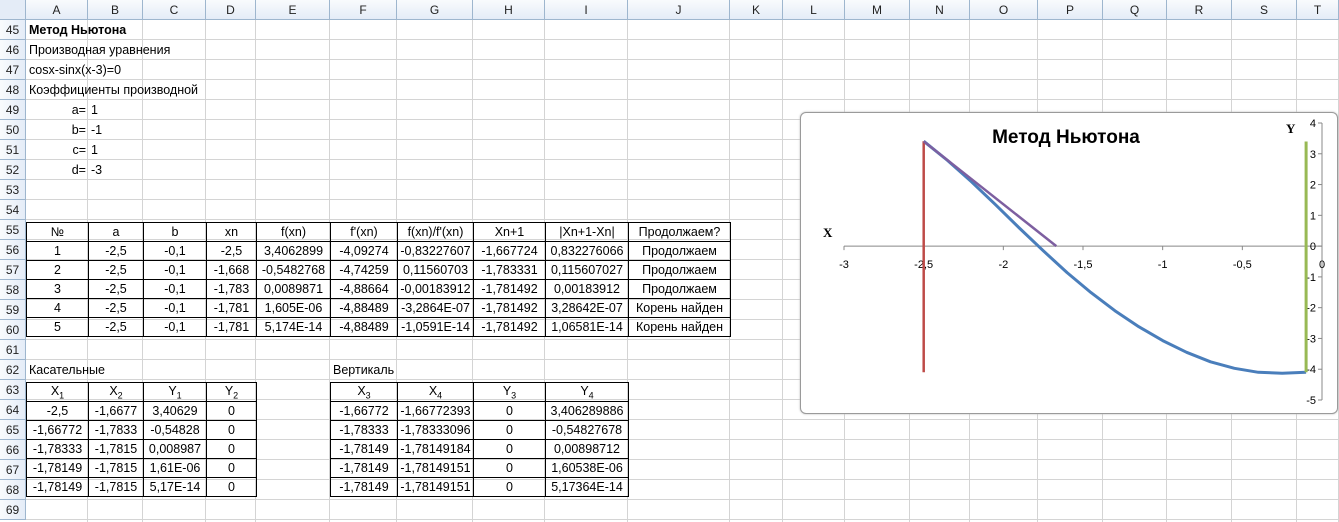  Describe the element at coordinates (293, 308) in the screenshot. I see `table-cell: 1,605E-06` at that location.